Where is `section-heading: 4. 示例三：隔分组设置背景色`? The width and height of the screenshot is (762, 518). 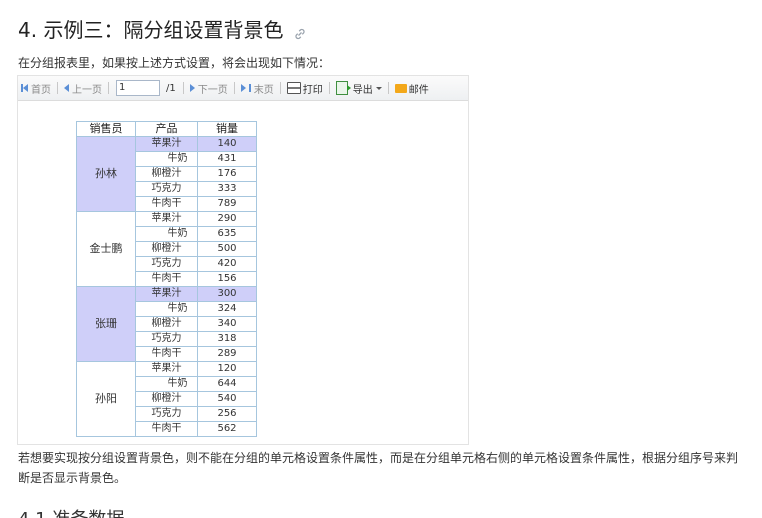
section-heading: 4. 示例三：隔分组设置背景色 is located at coordinates (162, 28).